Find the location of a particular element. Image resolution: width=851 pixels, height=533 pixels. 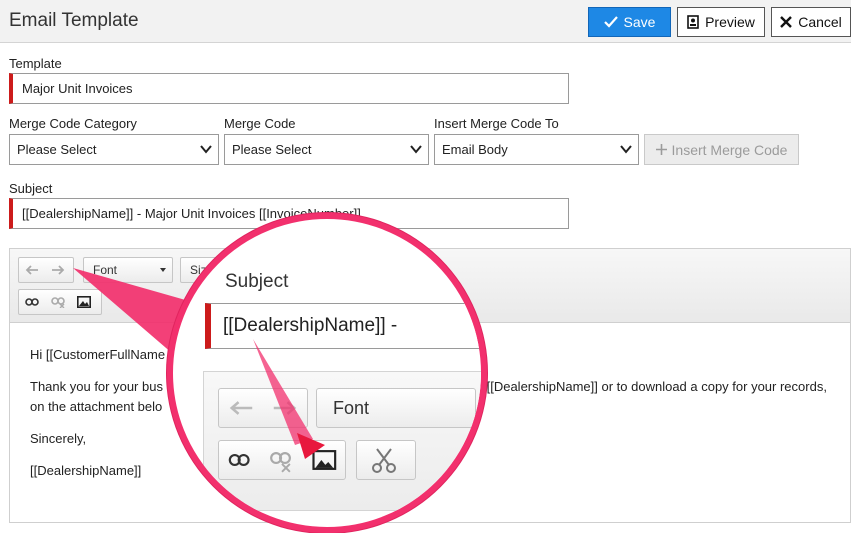

redo-icon is located at coordinates (58, 270).